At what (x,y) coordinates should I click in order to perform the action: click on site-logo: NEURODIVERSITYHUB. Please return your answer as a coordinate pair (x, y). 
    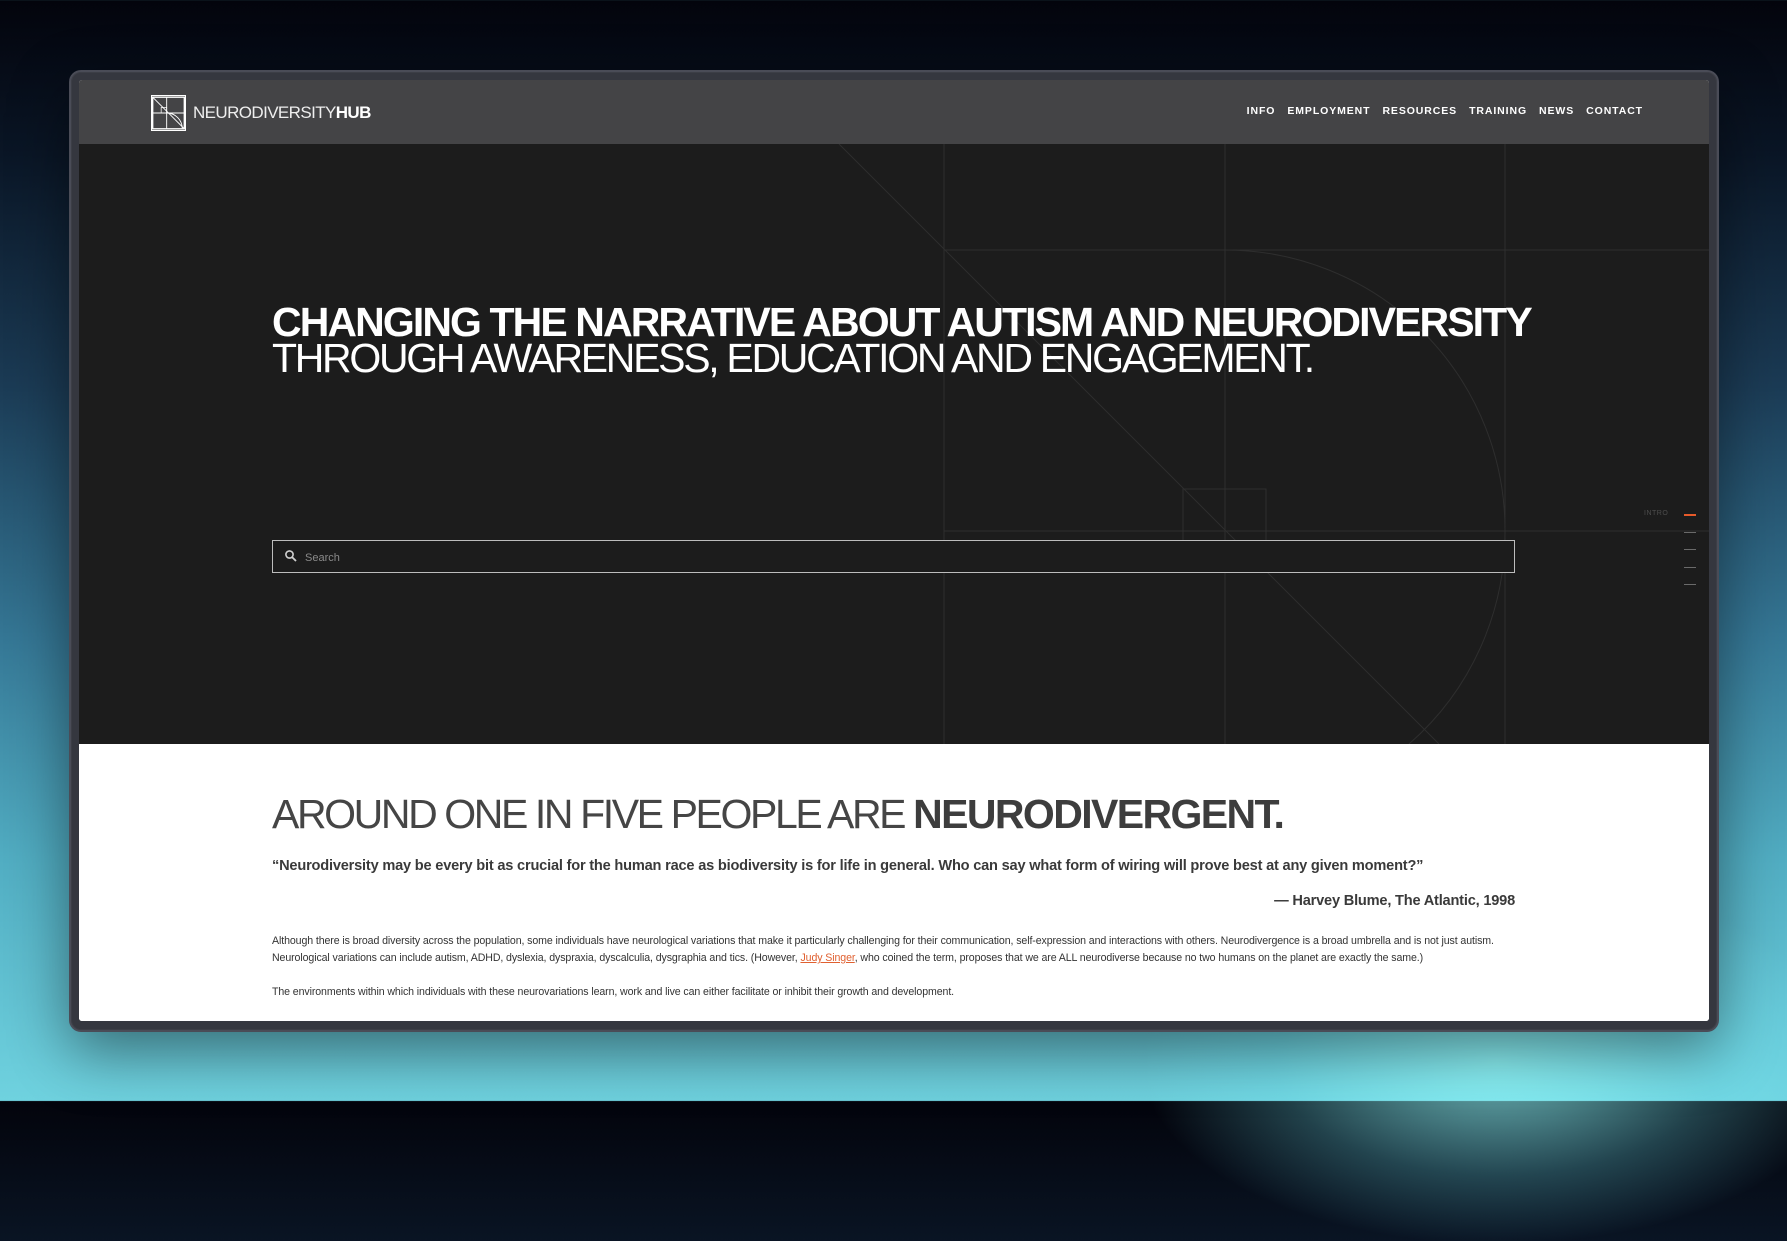
    Looking at the image, I should click on (261, 113).